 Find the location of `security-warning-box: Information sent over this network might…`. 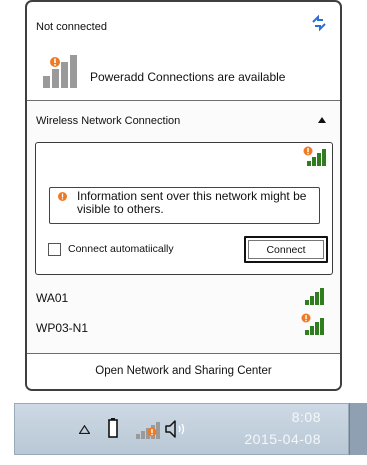

security-warning-box: Information sent over this network might… is located at coordinates (184, 205).